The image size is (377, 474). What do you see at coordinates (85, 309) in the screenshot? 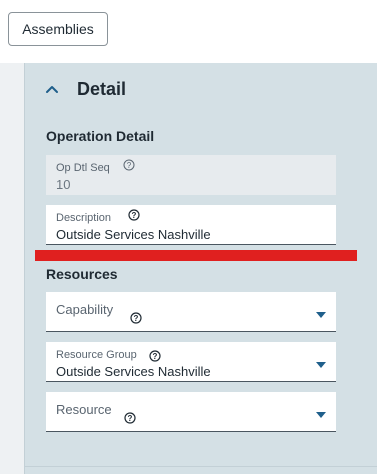
I see `capability-label: Capability` at bounding box center [85, 309].